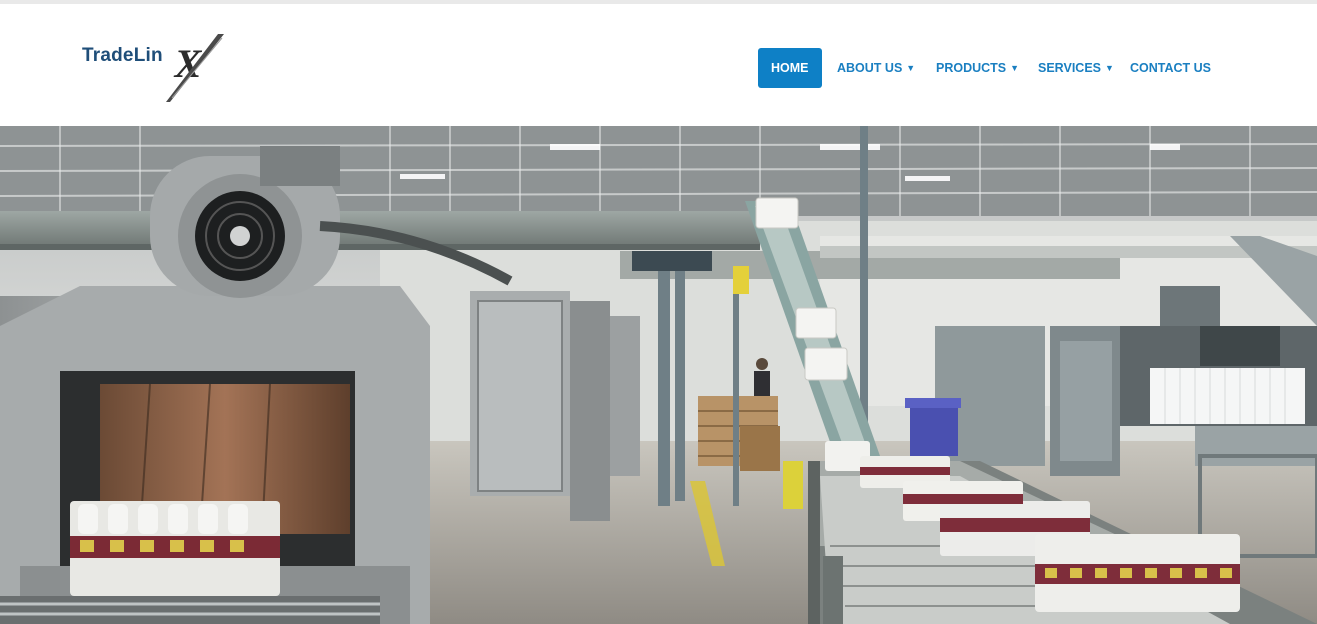 The height and width of the screenshot is (624, 1317). Describe the element at coordinates (195, 68) in the screenshot. I see `logo-x-mark-icon: X` at that location.